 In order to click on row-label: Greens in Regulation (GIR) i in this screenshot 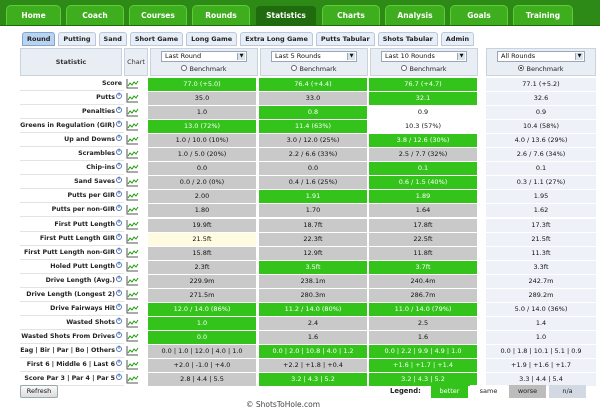, I will do `click(72, 126)`.